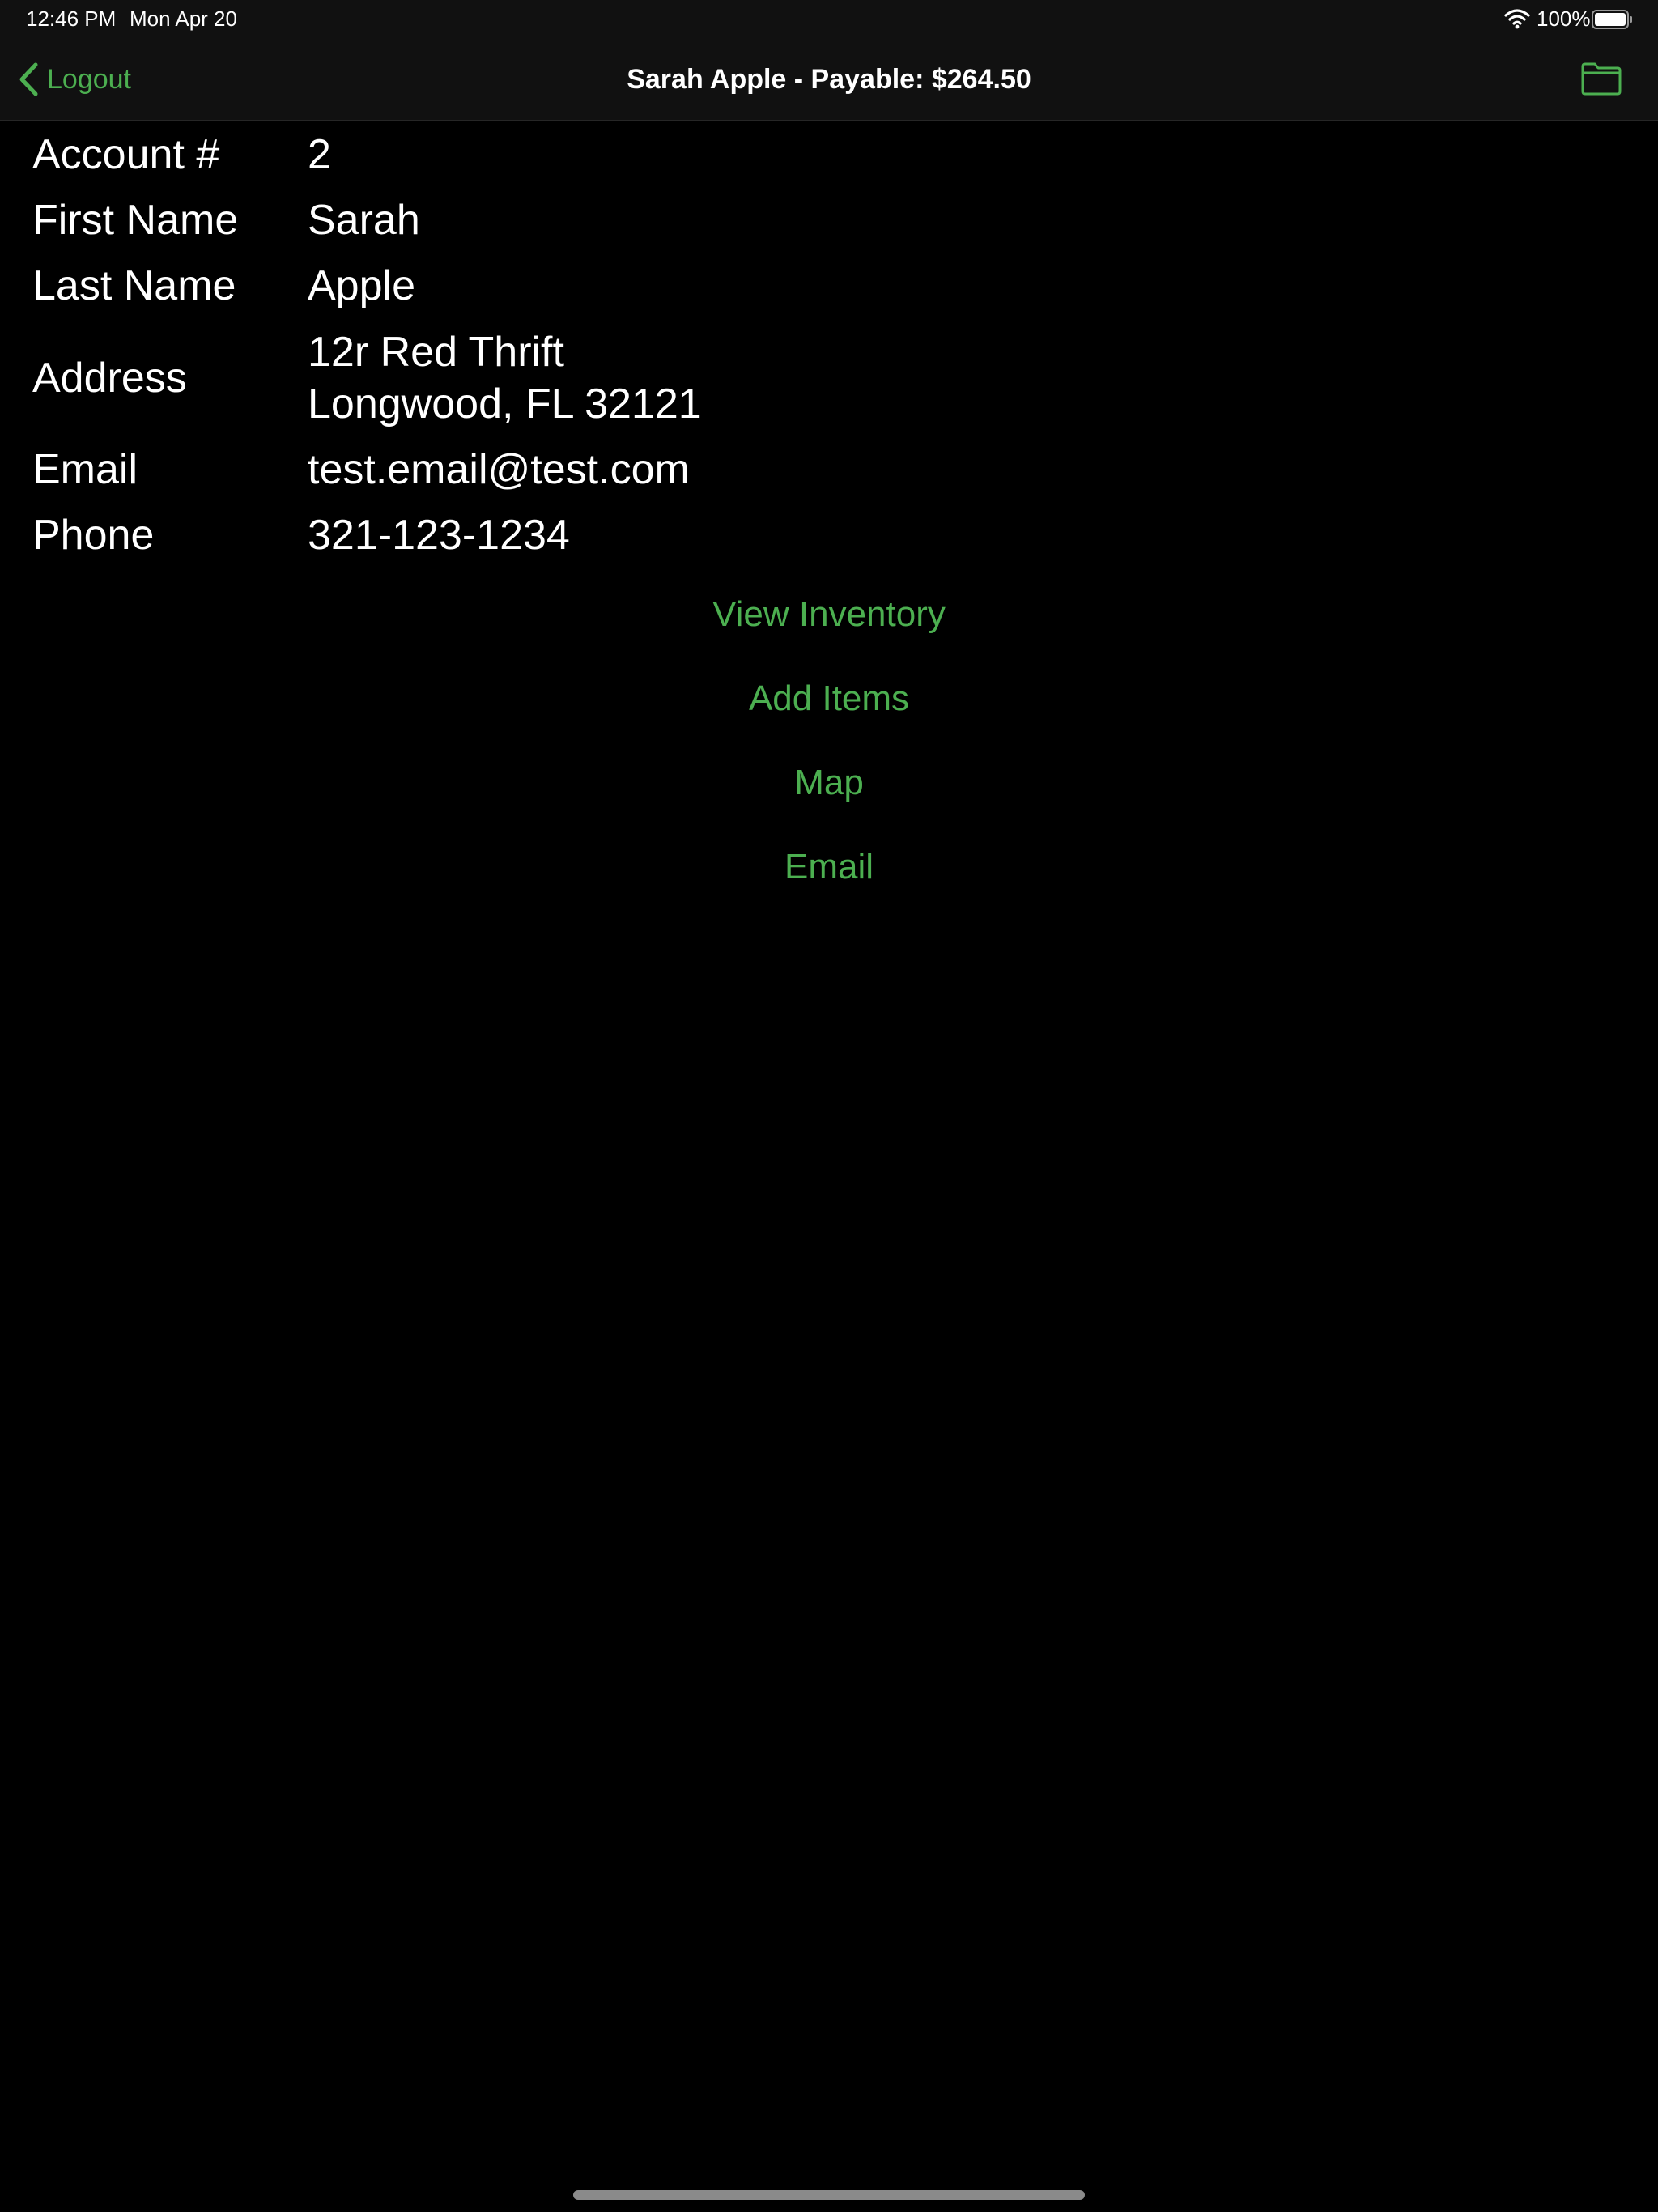 The height and width of the screenshot is (2212, 1658). What do you see at coordinates (439, 535) in the screenshot?
I see `phone-value: 321-123-1234` at bounding box center [439, 535].